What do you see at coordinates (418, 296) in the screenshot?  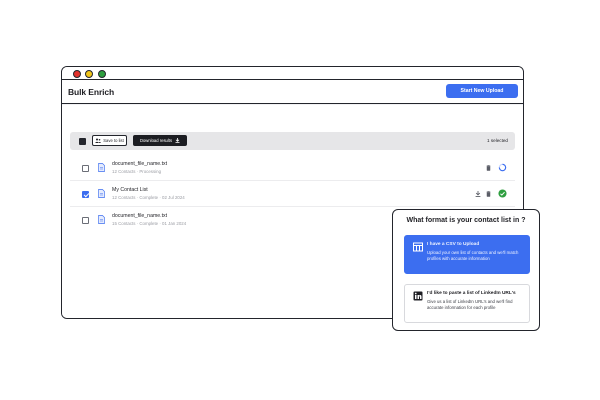 I see `linkedin-icon` at bounding box center [418, 296].